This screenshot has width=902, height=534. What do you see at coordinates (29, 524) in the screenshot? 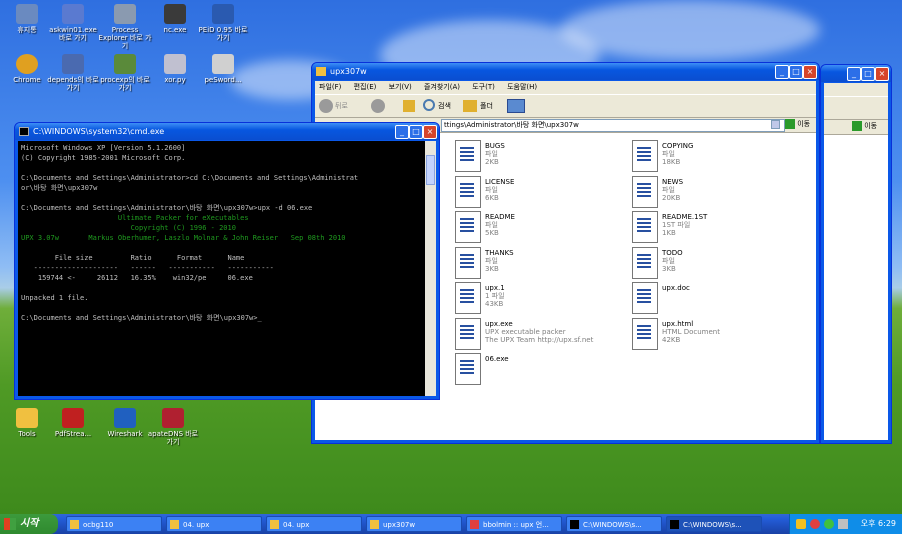
I see `start-button: 시작` at bounding box center [29, 524].